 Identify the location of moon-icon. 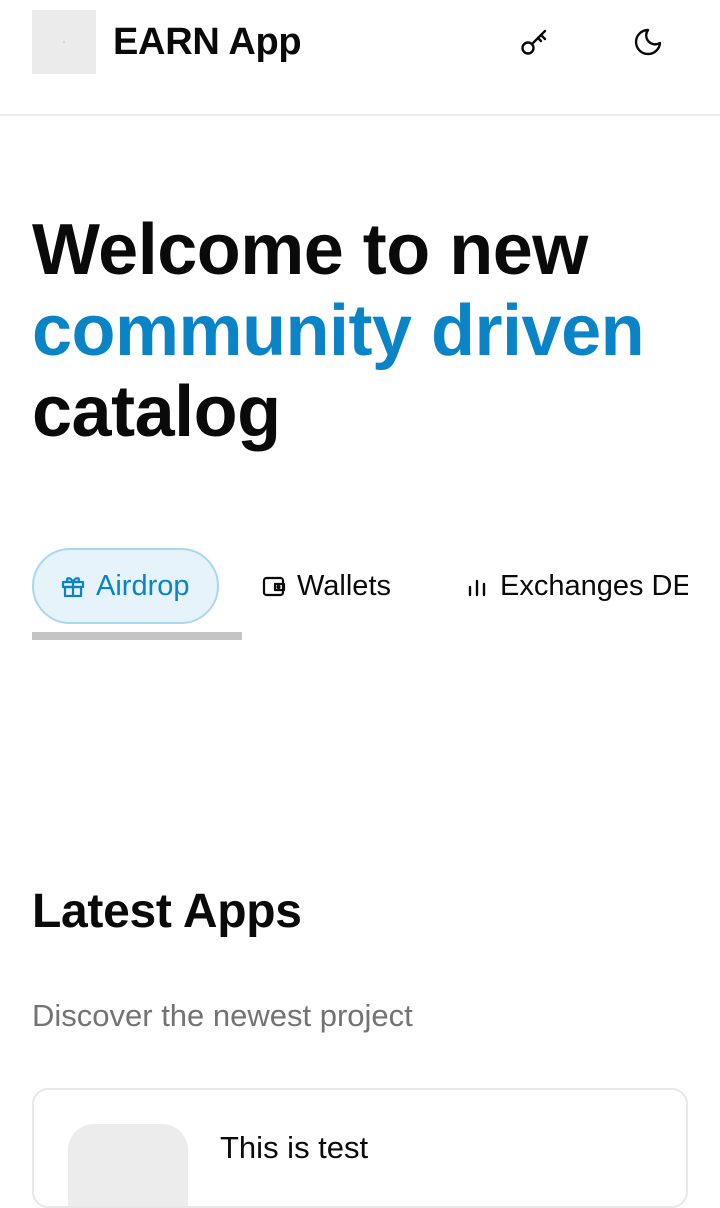
(648, 42).